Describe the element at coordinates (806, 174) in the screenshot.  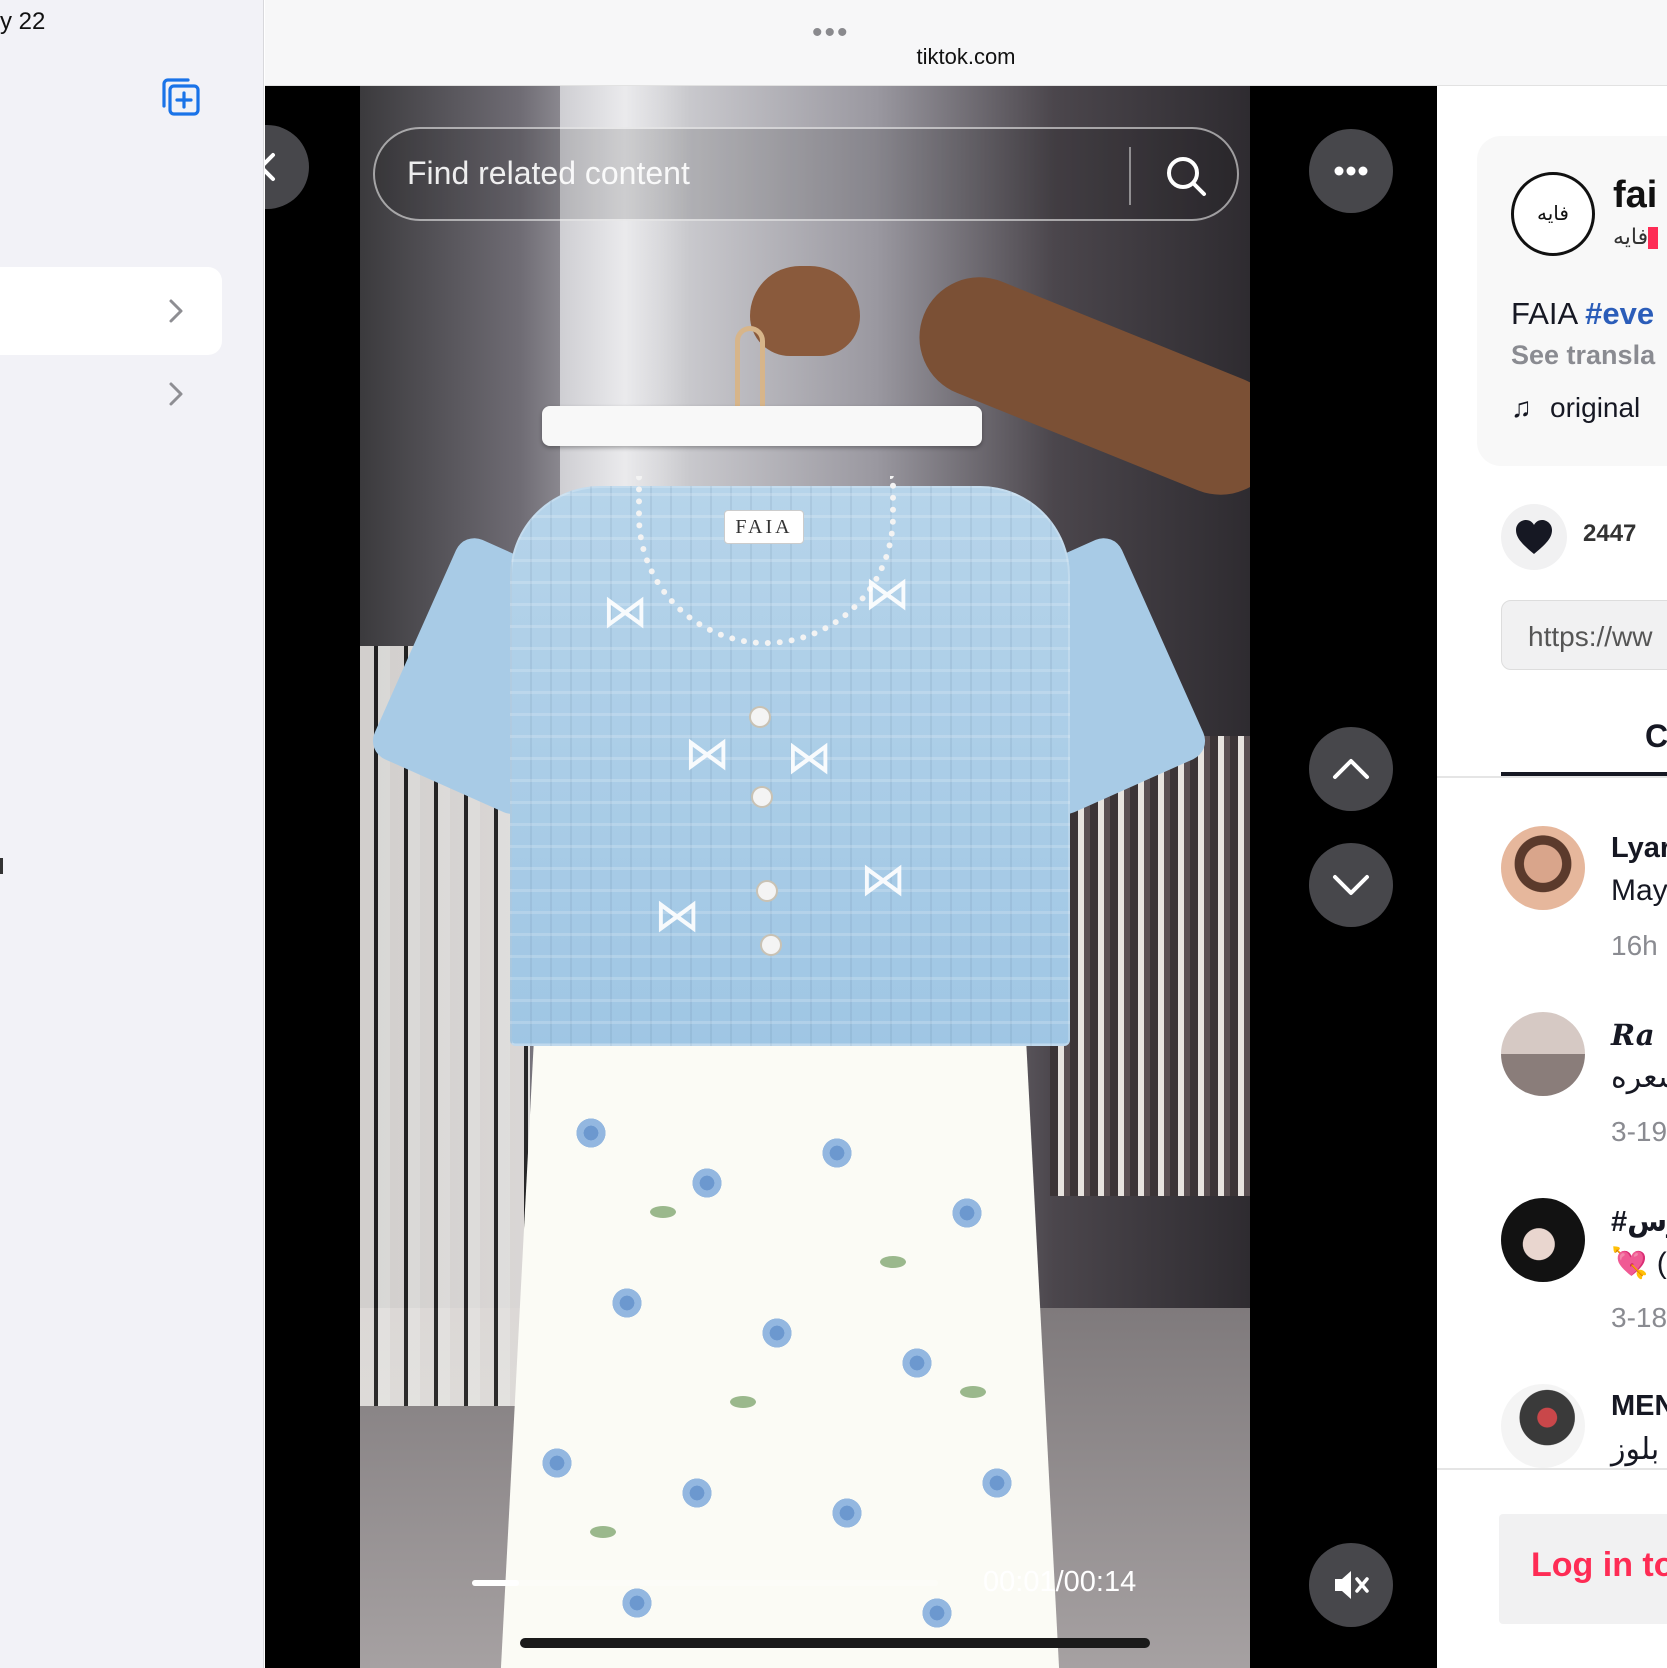
I see `related-content-search: Find related content` at that location.